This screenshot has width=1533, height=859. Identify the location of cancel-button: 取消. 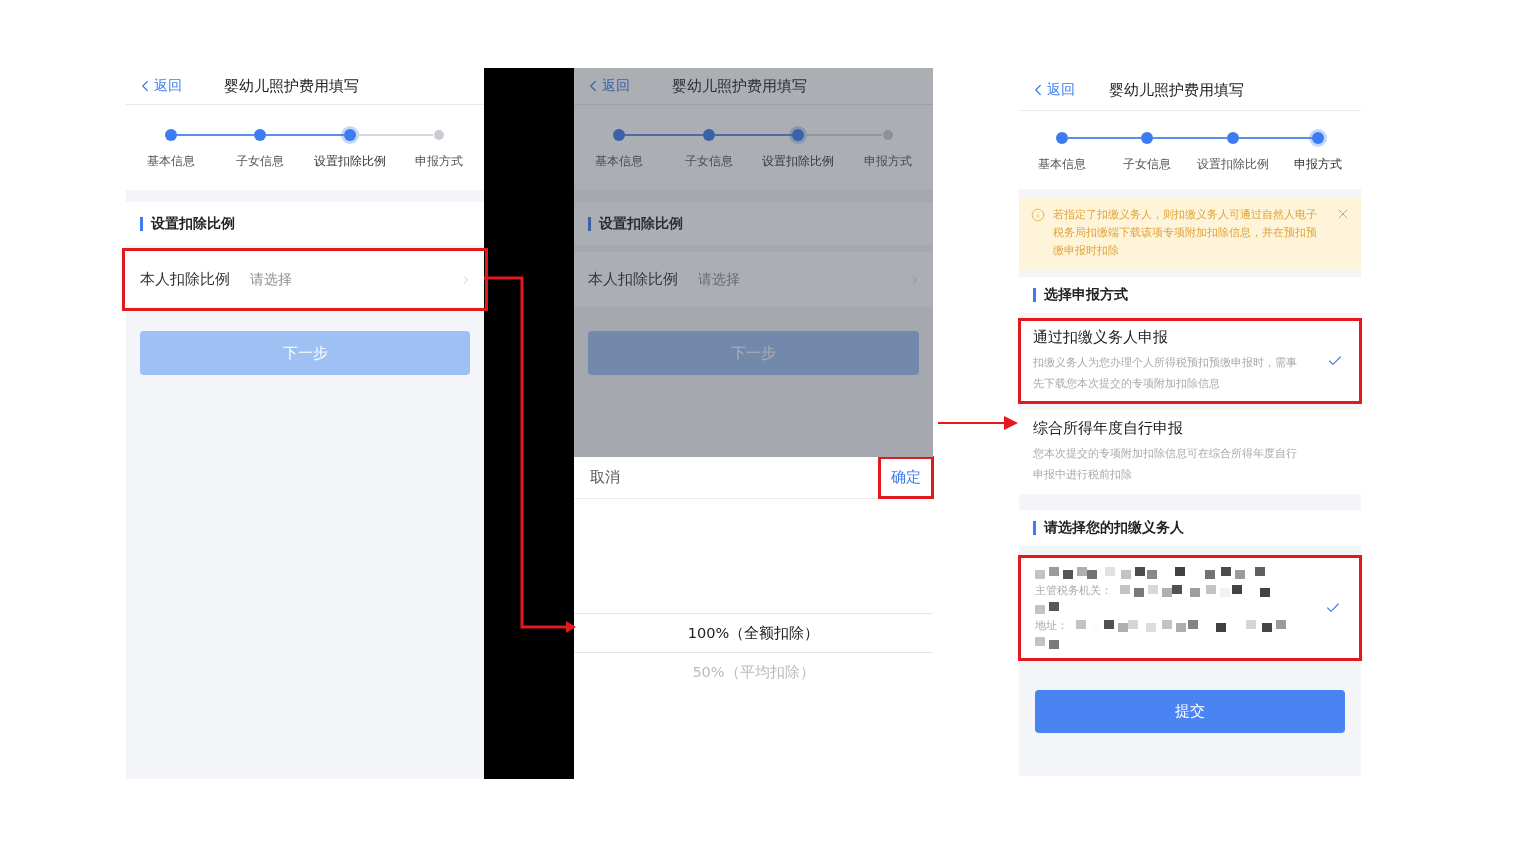
(605, 477).